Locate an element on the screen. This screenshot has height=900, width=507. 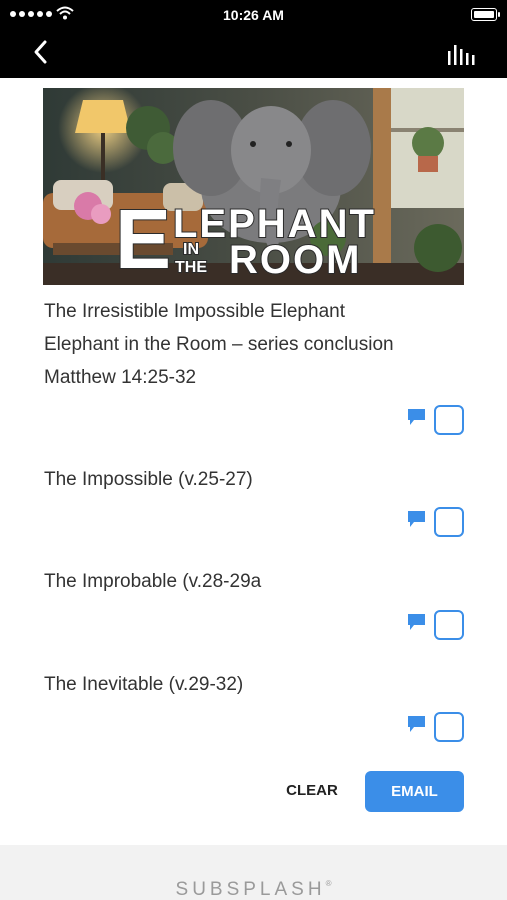
top-nav-bar is located at coordinates (253, 54).